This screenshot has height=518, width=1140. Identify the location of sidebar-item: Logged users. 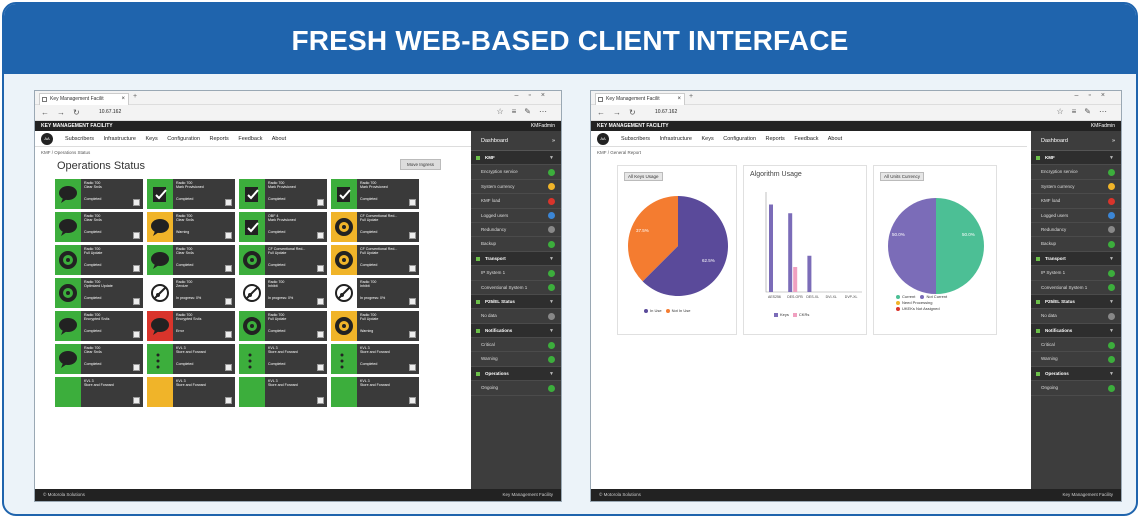
(1076, 216).